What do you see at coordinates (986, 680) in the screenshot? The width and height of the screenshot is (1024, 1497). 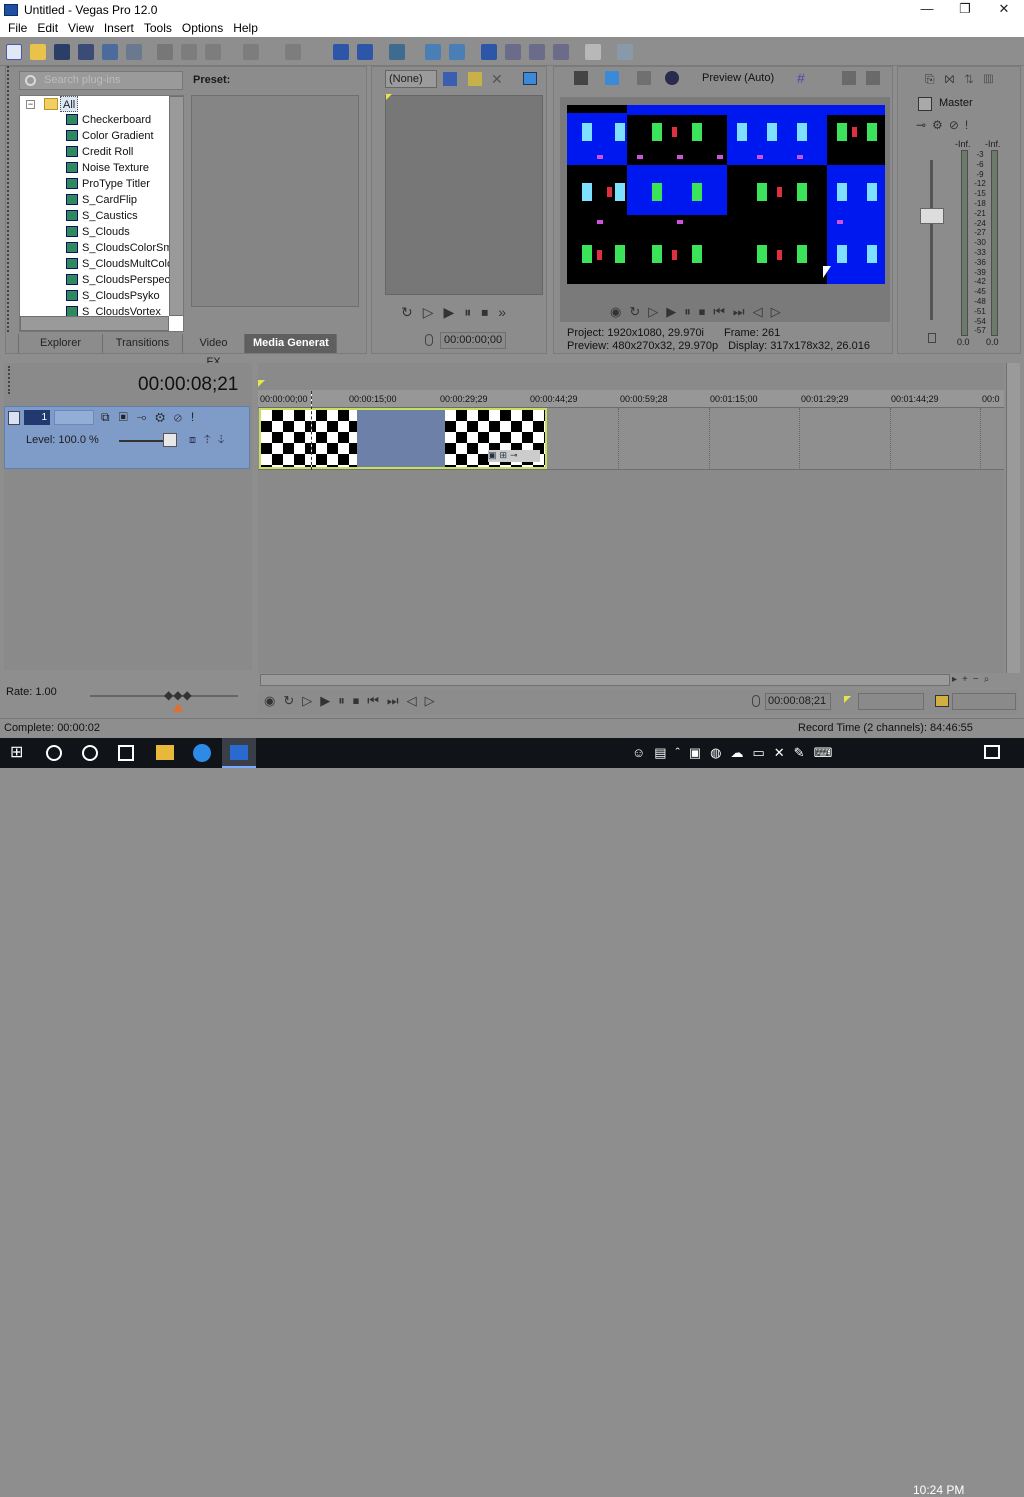 I see `zoom-controls: ▸+−⌕` at bounding box center [986, 680].